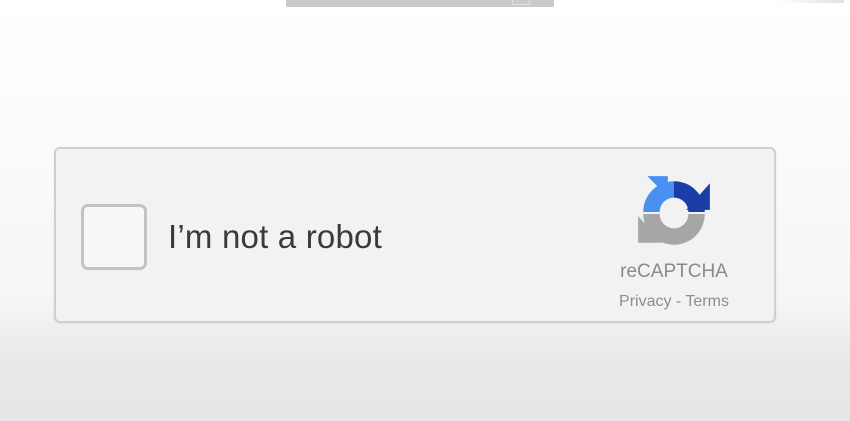  What do you see at coordinates (674, 271) in the screenshot?
I see `recaptcha-brand-name: reCAPTCHA` at bounding box center [674, 271].